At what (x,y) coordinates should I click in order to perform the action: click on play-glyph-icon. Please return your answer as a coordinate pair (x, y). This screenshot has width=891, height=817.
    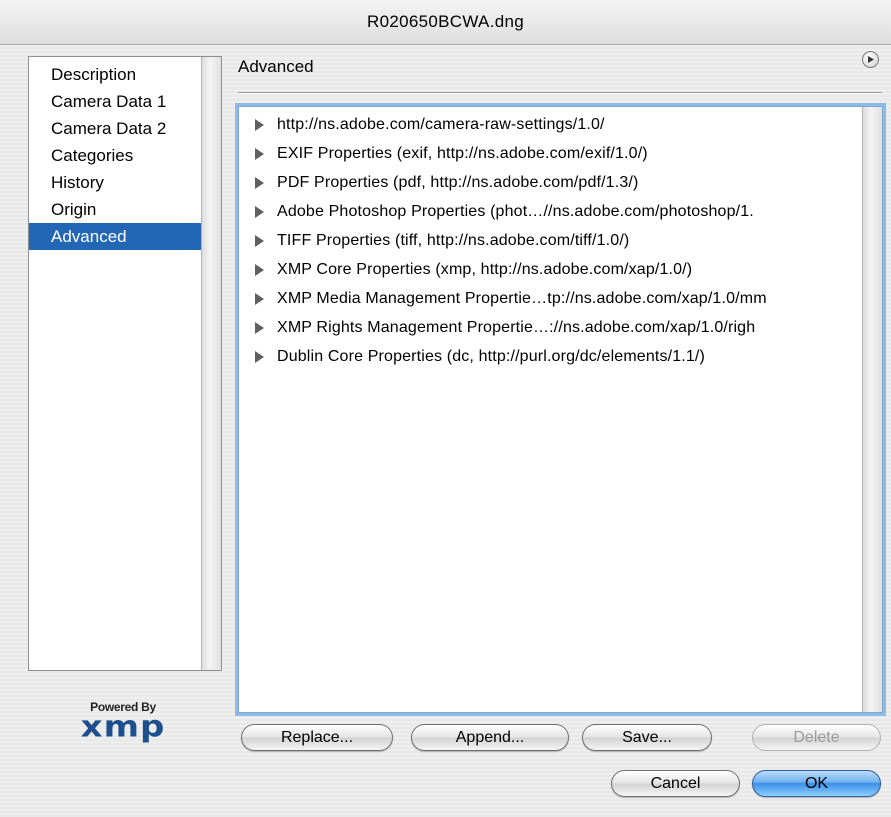
    Looking at the image, I should click on (871, 59).